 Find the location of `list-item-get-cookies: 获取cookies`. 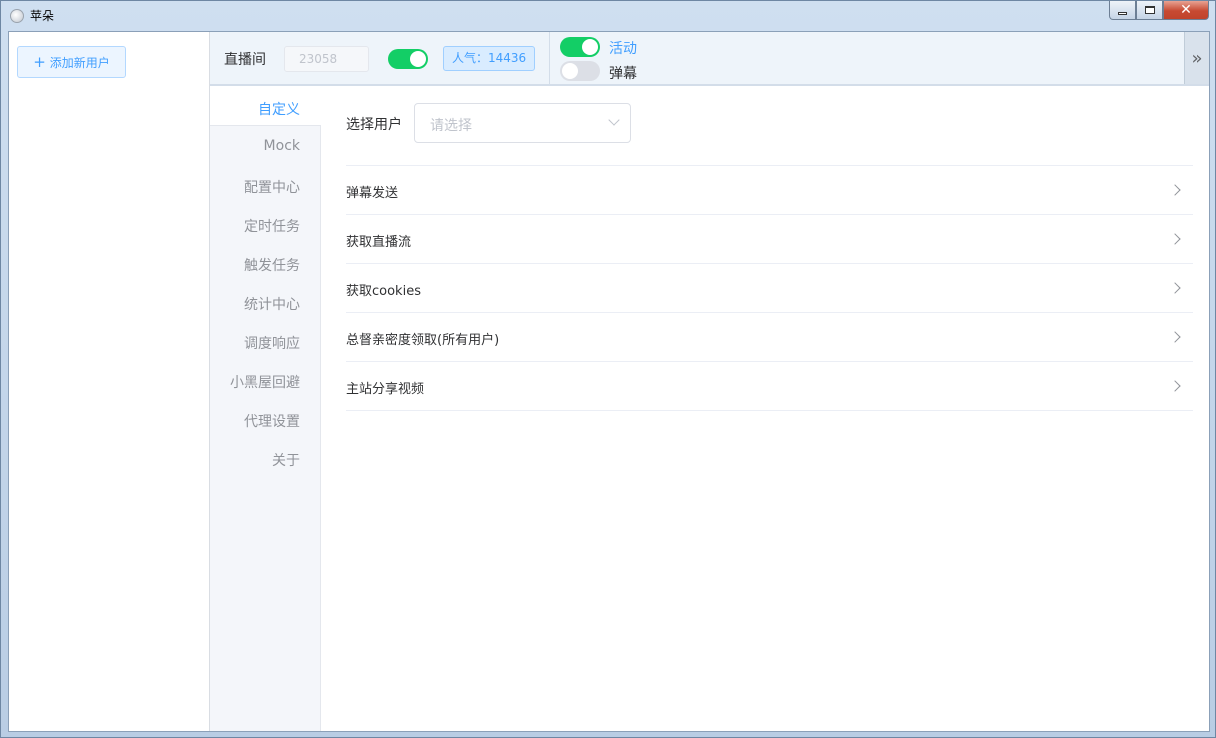

list-item-get-cookies: 获取cookies is located at coordinates (769, 288).